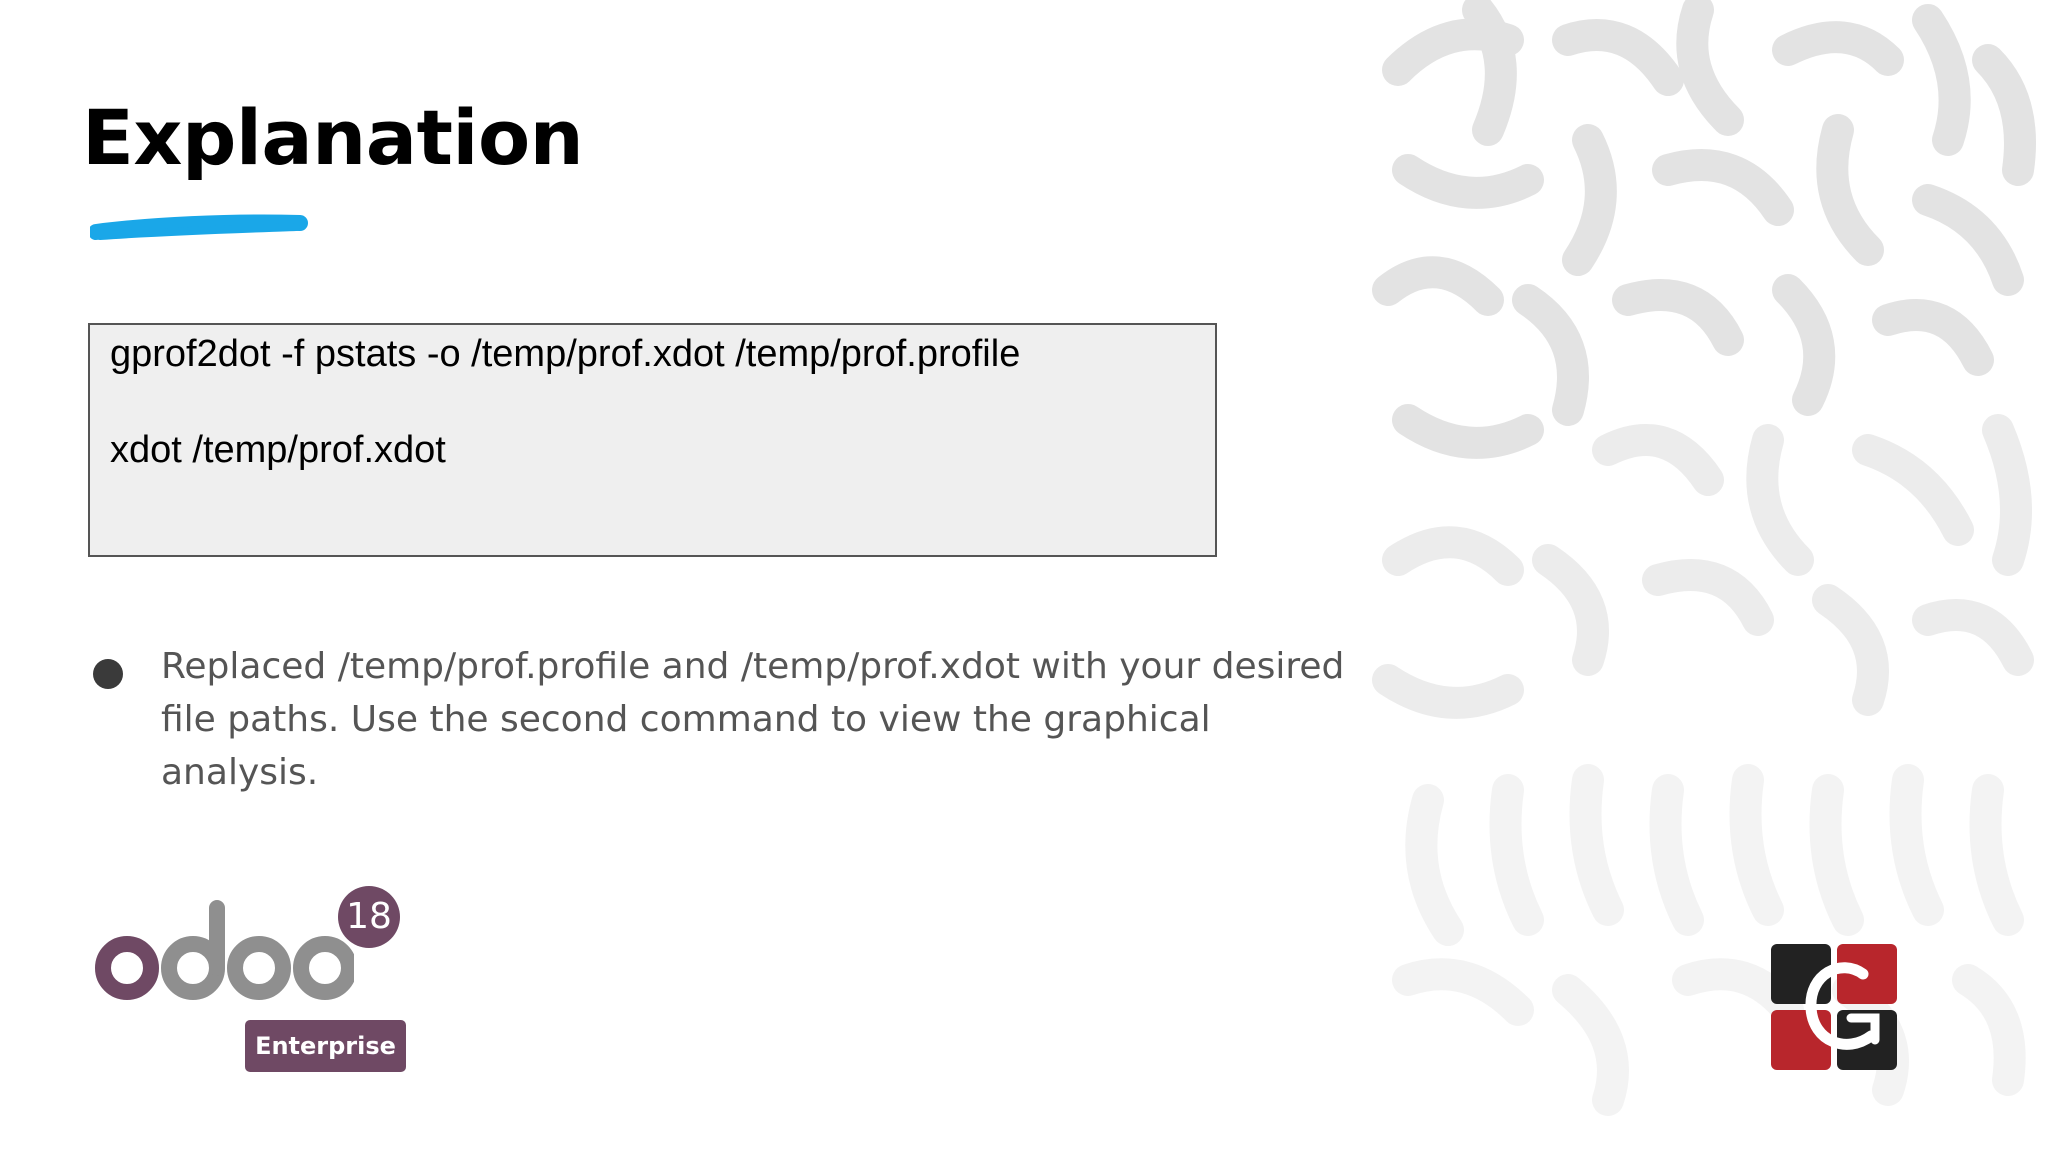  What do you see at coordinates (333, 137) in the screenshot?
I see `slide-title: Explanation` at bounding box center [333, 137].